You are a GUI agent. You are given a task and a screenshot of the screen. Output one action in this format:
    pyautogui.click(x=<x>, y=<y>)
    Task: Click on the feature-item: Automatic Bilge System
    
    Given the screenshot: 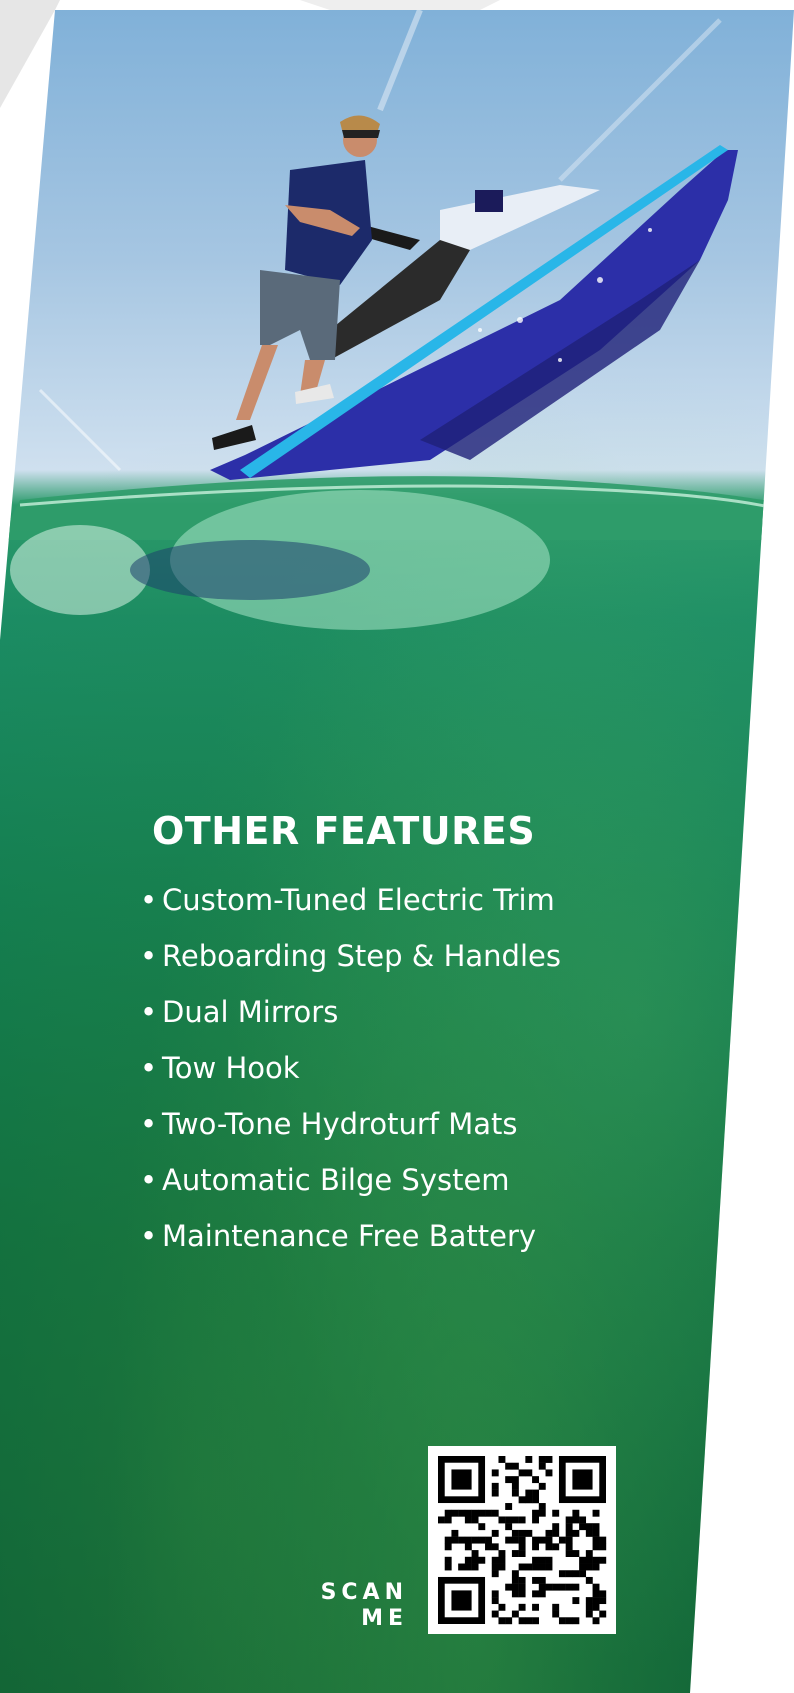 What is the action you would take?
    pyautogui.click(x=380, y=1180)
    